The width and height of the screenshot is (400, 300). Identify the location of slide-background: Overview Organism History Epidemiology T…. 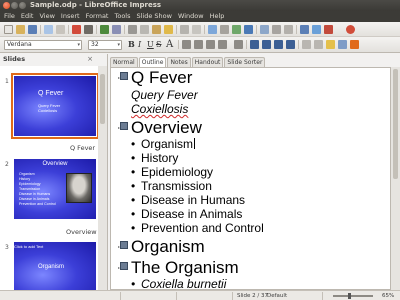
(55, 189).